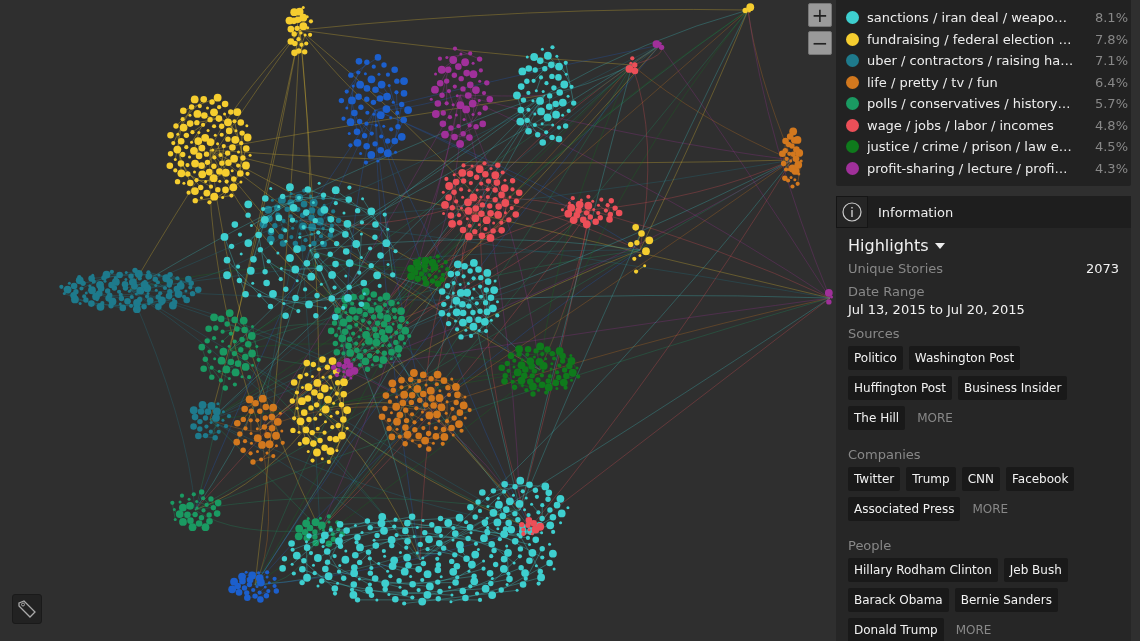 This screenshot has height=641, width=1140. I want to click on topic-share: 6.4%, so click(1110, 82).